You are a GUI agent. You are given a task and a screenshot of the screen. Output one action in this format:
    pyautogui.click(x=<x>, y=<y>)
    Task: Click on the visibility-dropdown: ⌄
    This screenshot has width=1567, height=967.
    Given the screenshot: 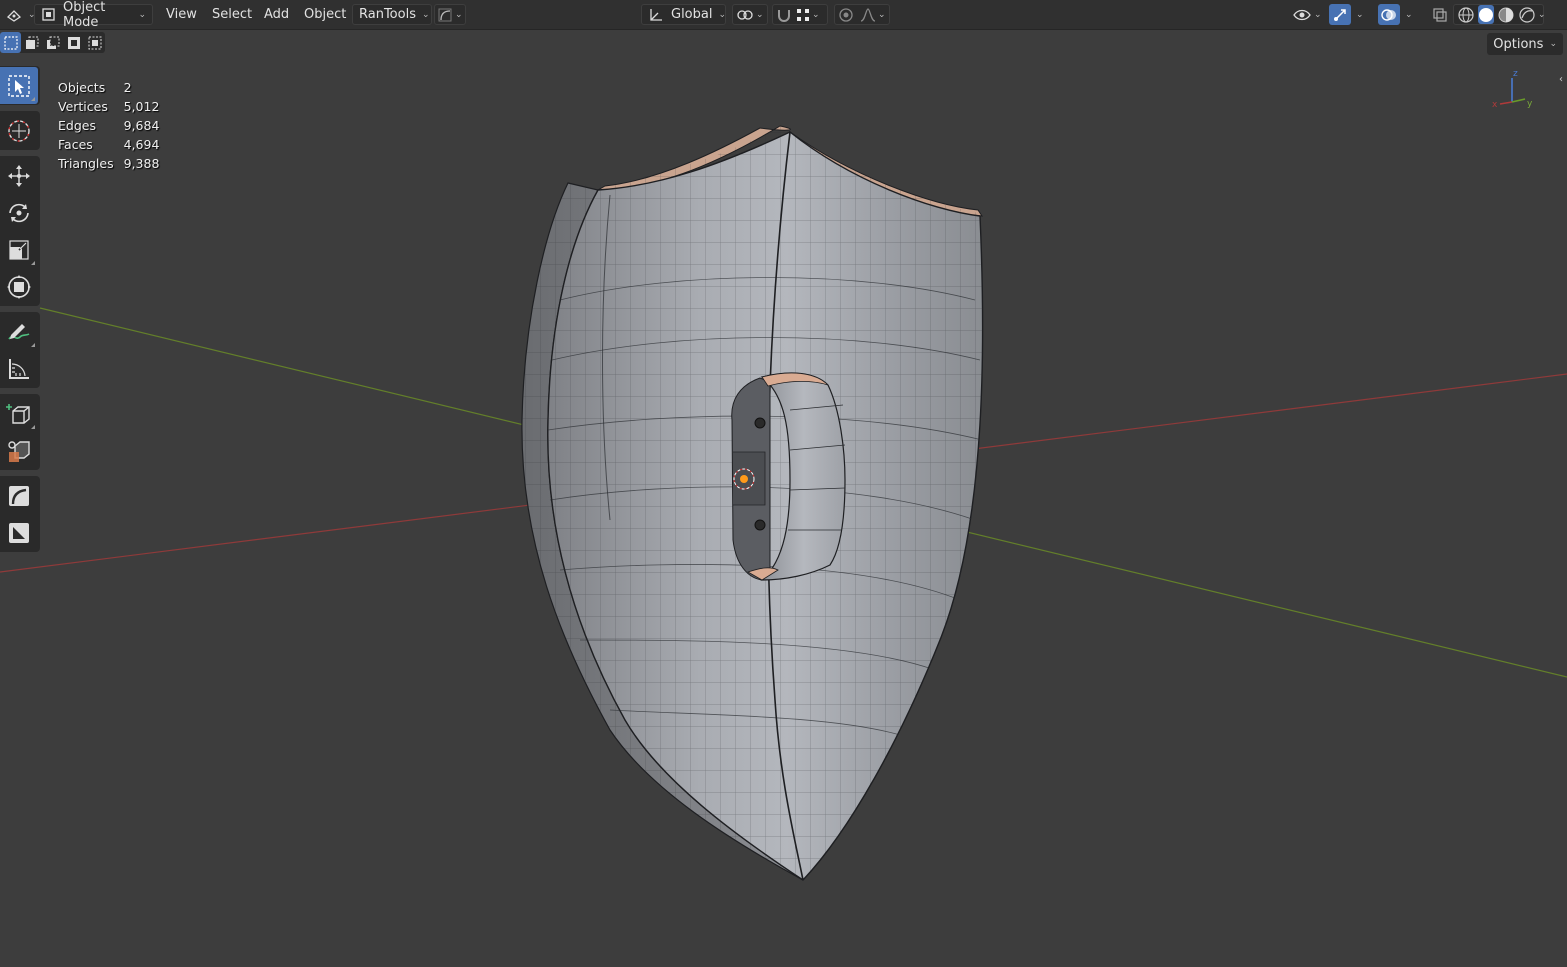 What is the action you would take?
    pyautogui.click(x=1307, y=14)
    